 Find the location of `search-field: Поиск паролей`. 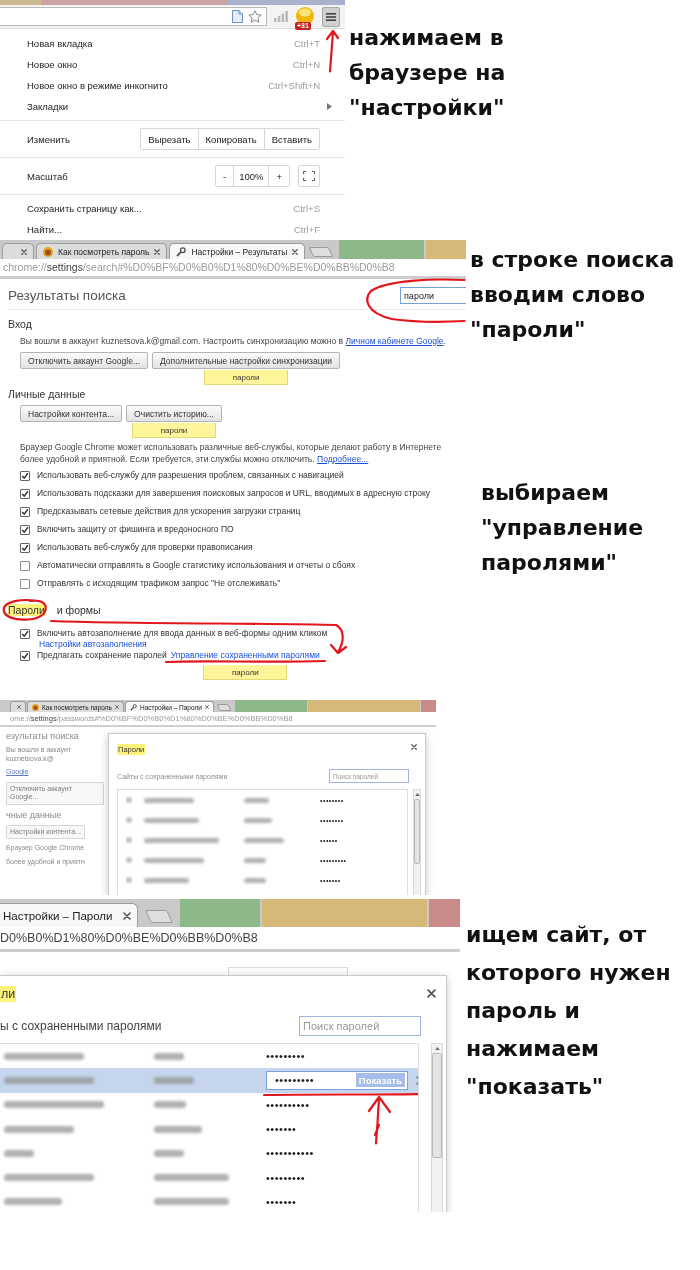

search-field: Поиск паролей is located at coordinates (360, 1026).